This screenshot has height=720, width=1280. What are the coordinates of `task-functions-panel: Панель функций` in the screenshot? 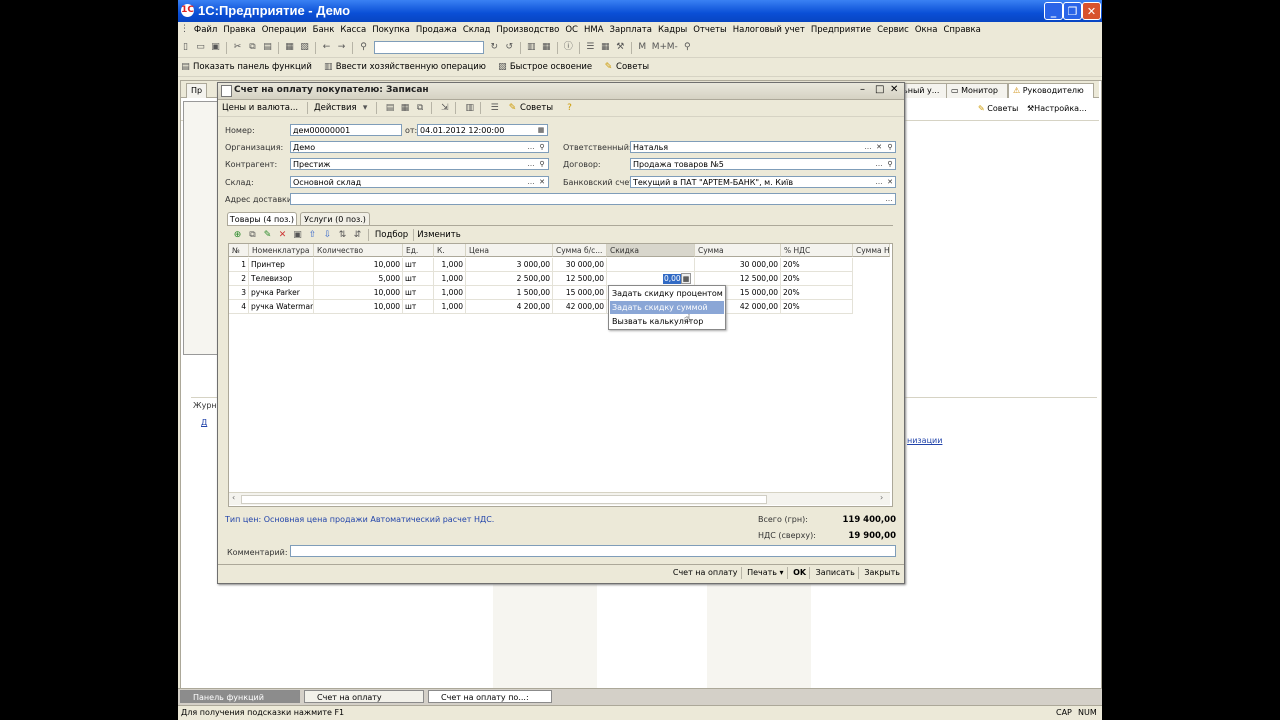 It's located at (240, 696).